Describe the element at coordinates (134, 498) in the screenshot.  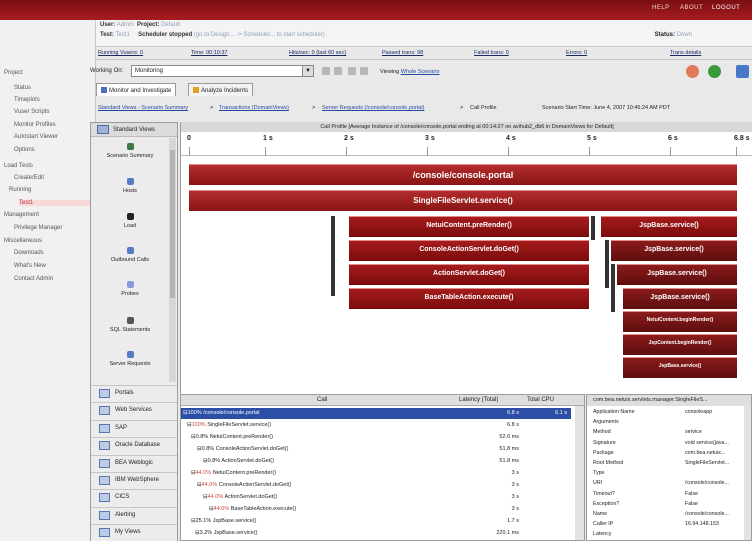
I see `view-list-cics: CICS` at that location.